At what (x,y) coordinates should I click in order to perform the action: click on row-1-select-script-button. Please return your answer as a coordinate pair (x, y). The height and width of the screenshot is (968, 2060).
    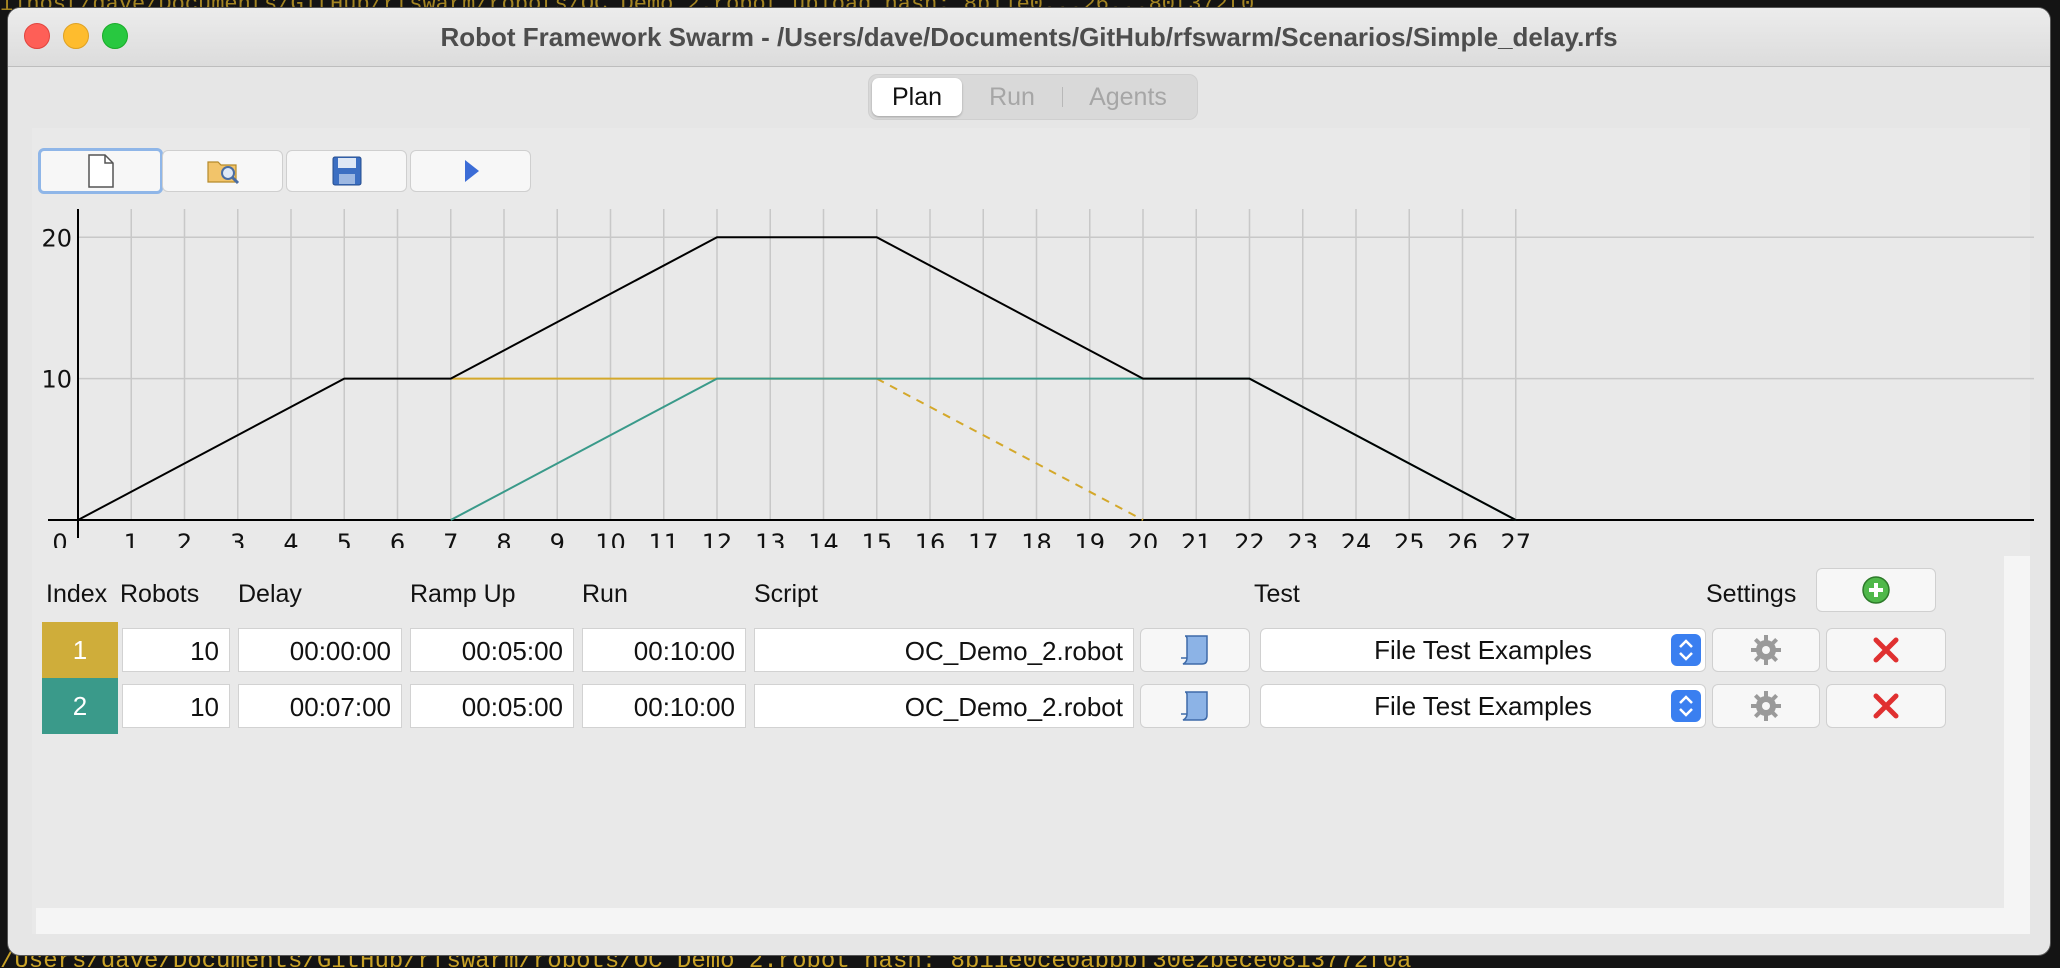
    Looking at the image, I should click on (1195, 650).